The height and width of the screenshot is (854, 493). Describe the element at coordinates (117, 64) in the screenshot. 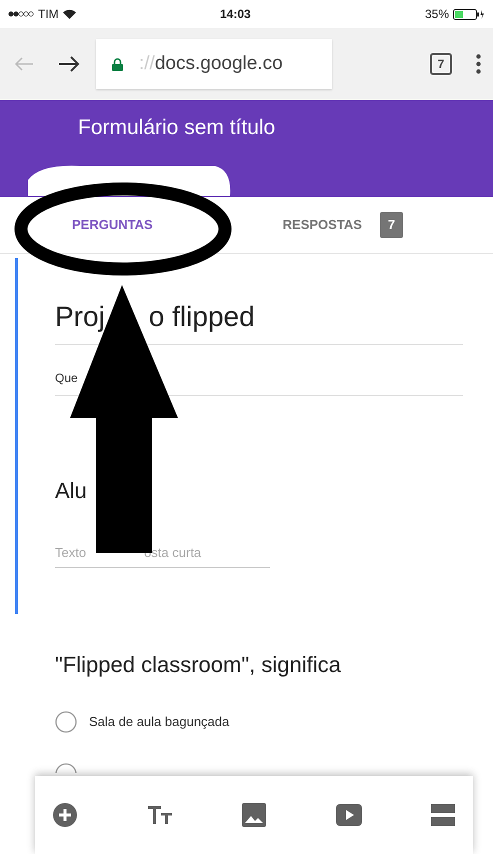

I see `lock-icon` at that location.